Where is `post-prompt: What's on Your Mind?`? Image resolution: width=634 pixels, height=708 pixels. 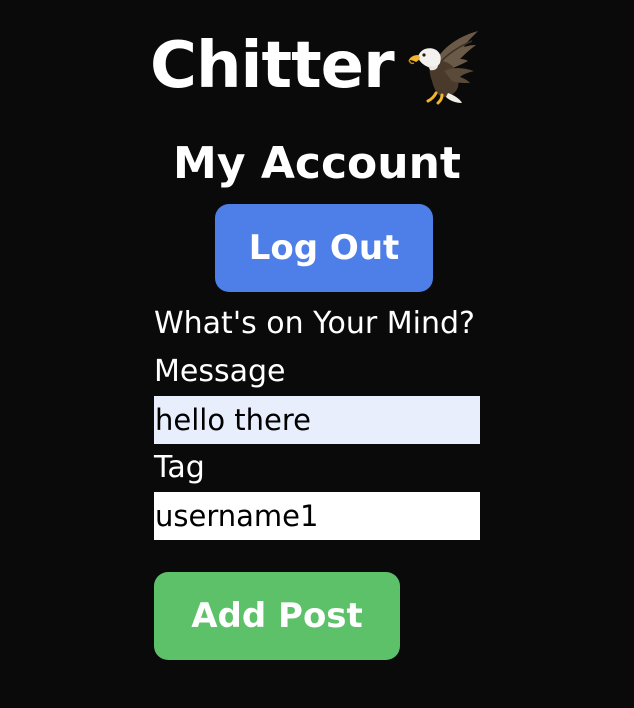
post-prompt: What's on Your Mind? is located at coordinates (314, 323).